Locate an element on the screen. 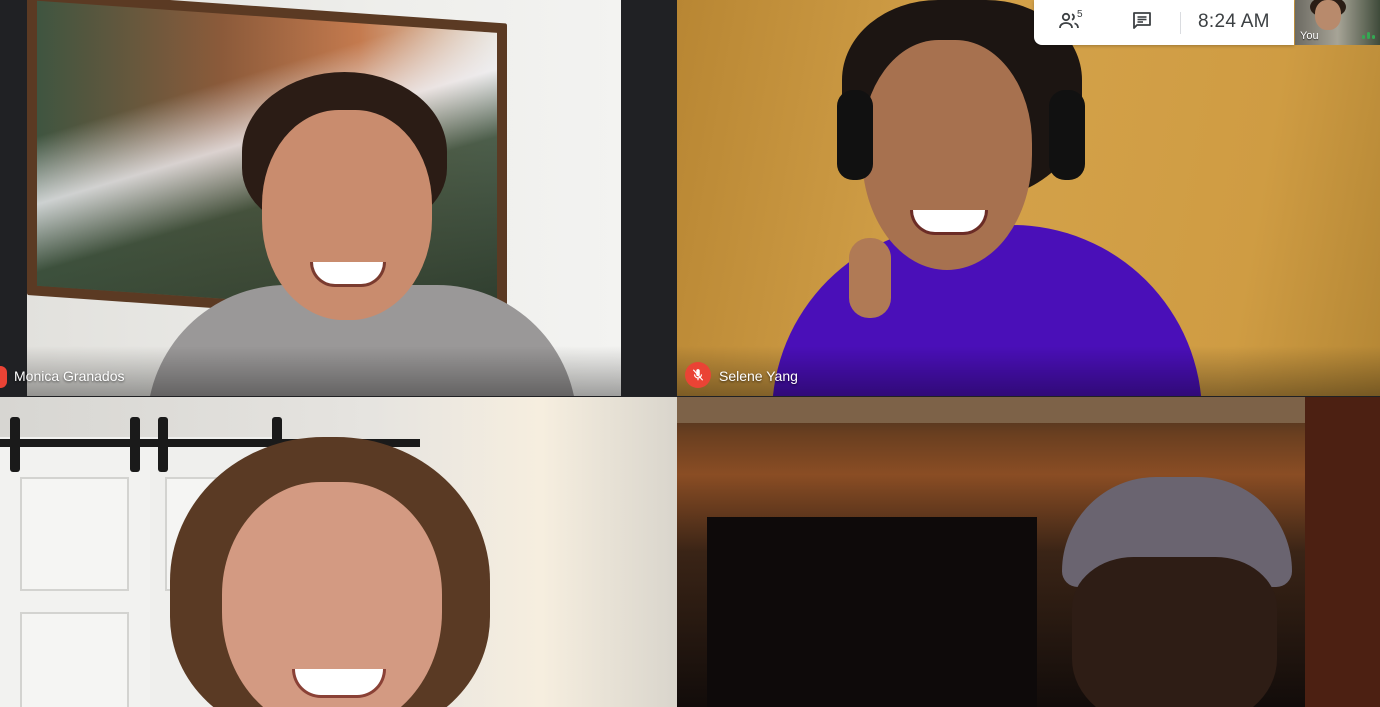  meeting-info-panel: 5 8:24 AM is located at coordinates (1164, 22).